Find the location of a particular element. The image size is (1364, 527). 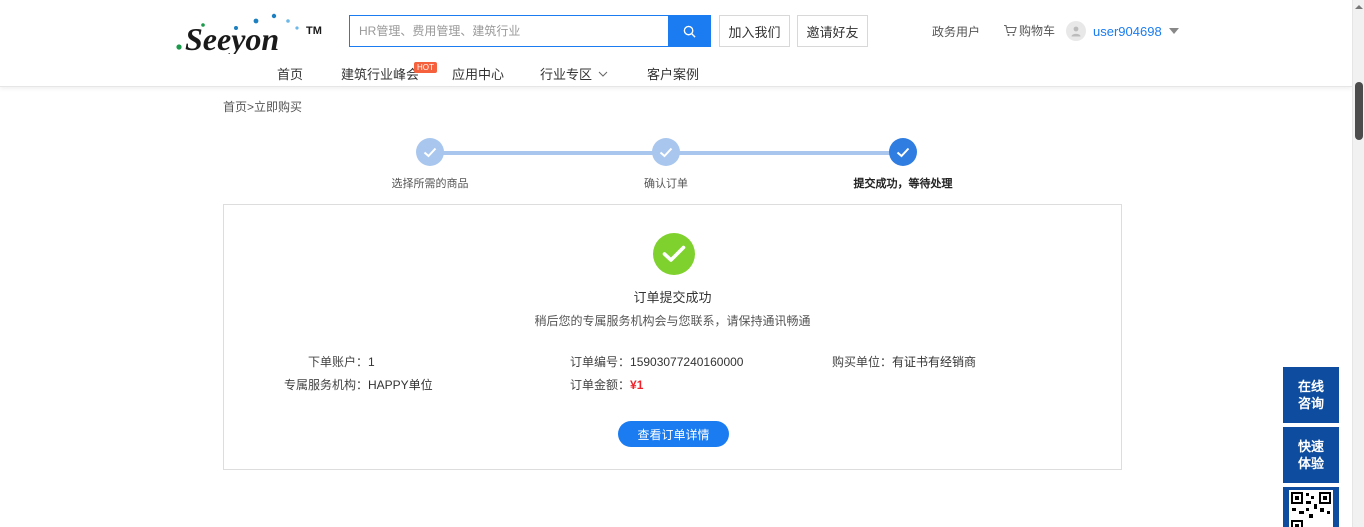

buyer-value: 有证书有经销商 is located at coordinates (934, 362).